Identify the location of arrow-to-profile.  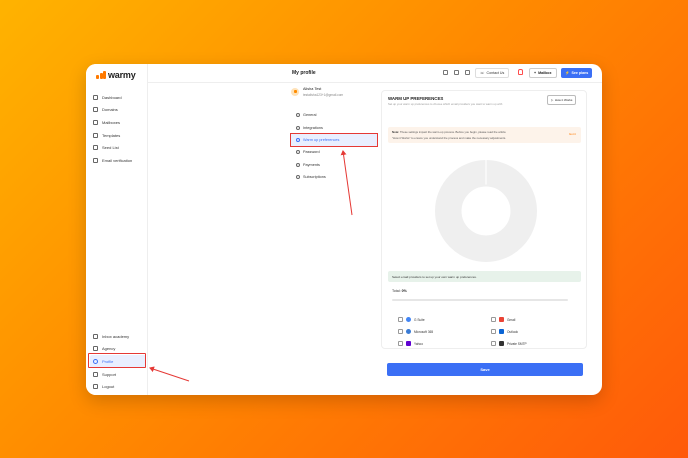
(169, 374).